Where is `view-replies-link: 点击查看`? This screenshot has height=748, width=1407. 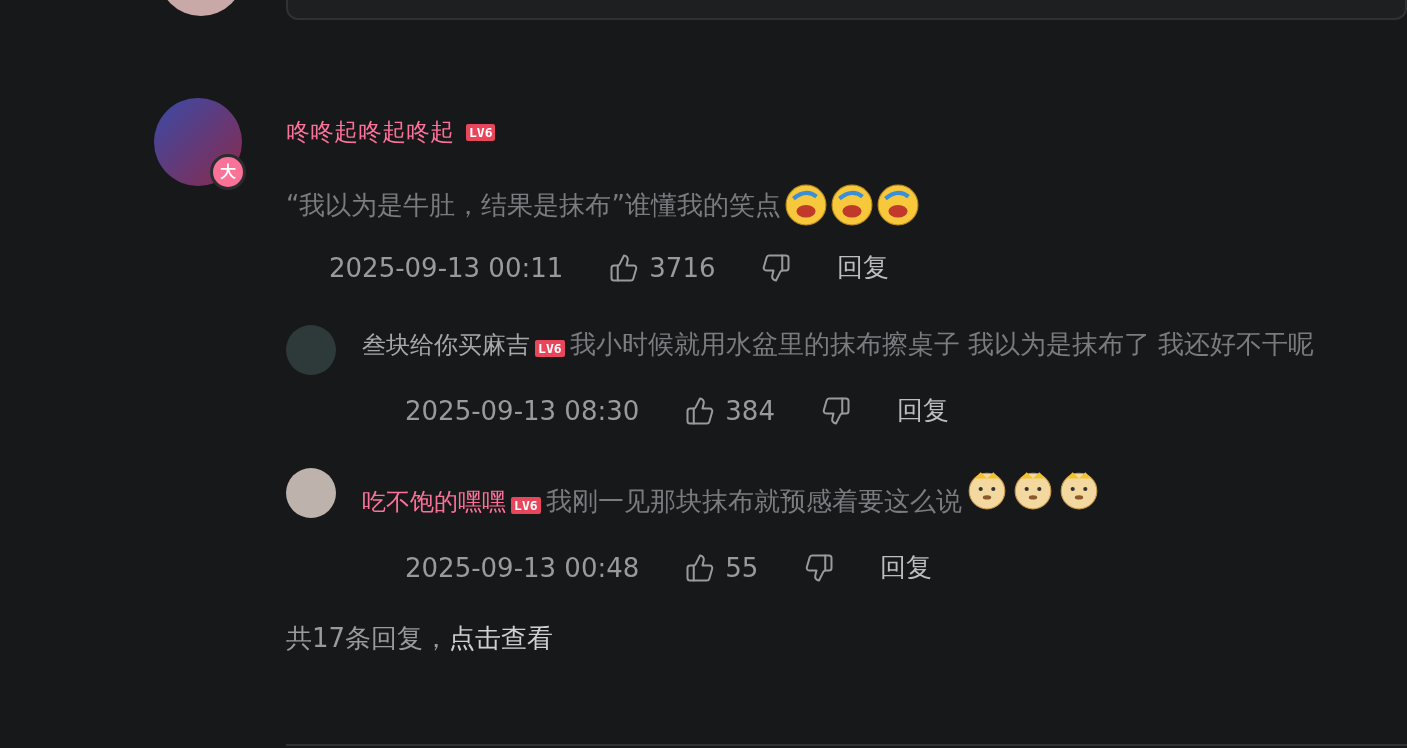 view-replies-link: 点击查看 is located at coordinates (501, 638).